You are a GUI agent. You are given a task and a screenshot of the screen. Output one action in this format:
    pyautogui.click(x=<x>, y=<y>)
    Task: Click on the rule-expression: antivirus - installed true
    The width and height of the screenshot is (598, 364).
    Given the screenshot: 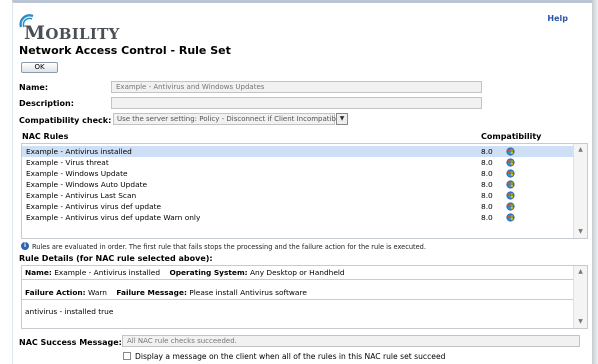 What is the action you would take?
    pyautogui.click(x=69, y=311)
    